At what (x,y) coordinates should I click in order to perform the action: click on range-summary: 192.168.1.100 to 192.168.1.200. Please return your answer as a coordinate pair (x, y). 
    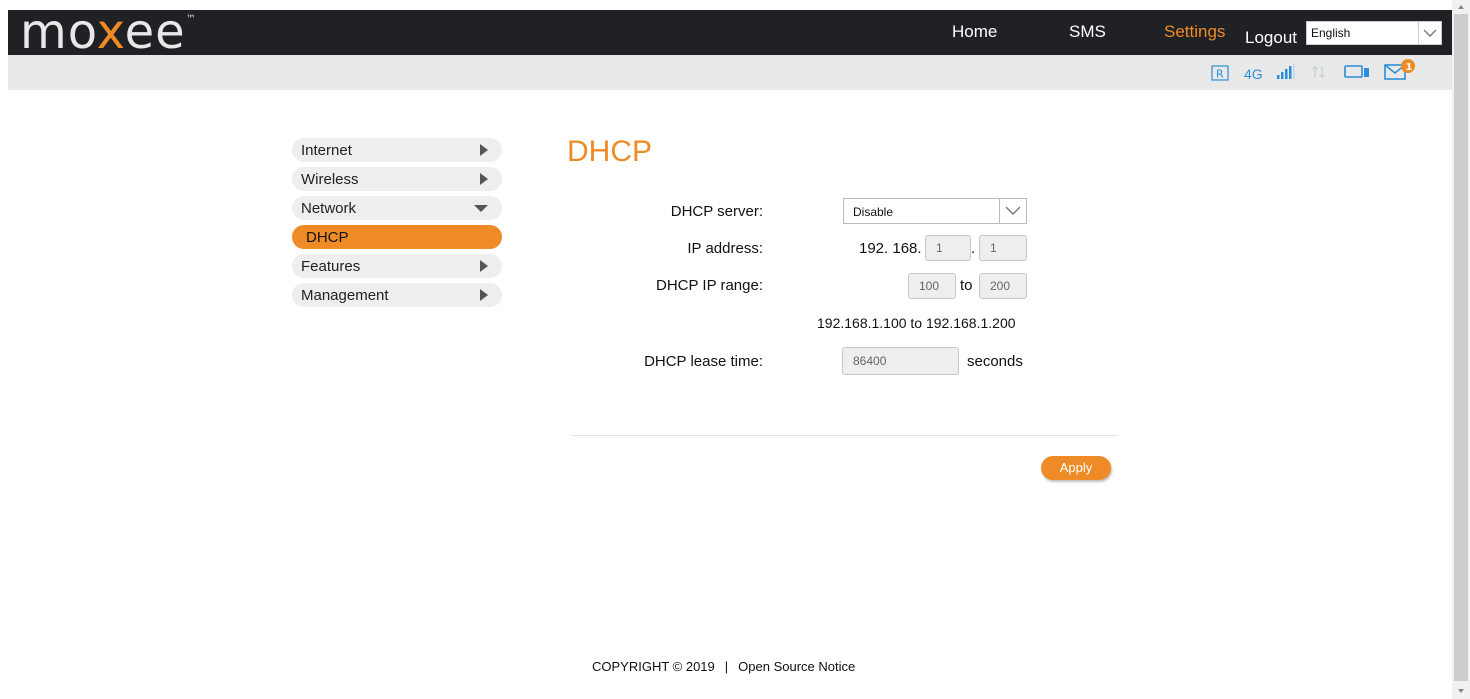
    Looking at the image, I should click on (916, 323).